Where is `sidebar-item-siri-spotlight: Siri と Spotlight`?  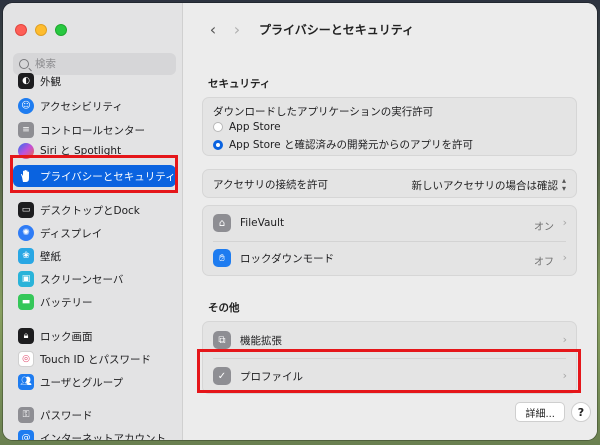 sidebar-item-siri-spotlight: Siri と Spotlight is located at coordinates (94, 151).